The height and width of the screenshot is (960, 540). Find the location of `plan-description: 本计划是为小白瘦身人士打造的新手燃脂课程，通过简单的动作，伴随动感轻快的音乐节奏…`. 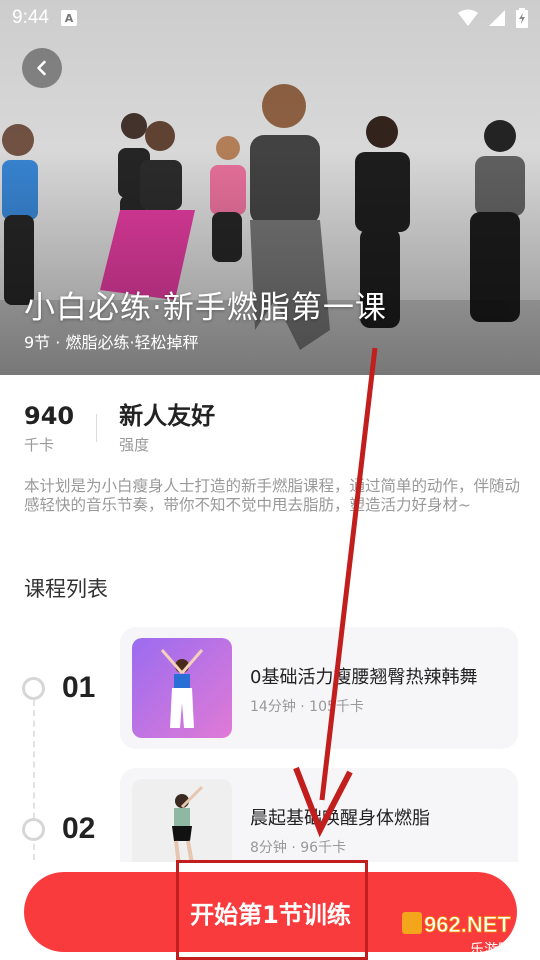

plan-description: 本计划是为小白瘦身人士打造的新手燃脂课程，通过简单的动作，伴随动感轻快的音乐节奏… is located at coordinates (272, 495).